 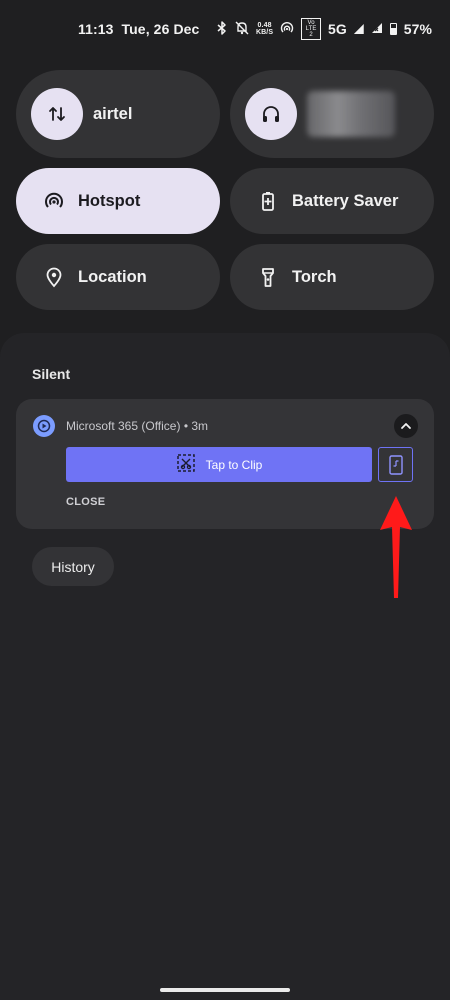 What do you see at coordinates (377, 29) in the screenshot?
I see `signal-x-icon` at bounding box center [377, 29].